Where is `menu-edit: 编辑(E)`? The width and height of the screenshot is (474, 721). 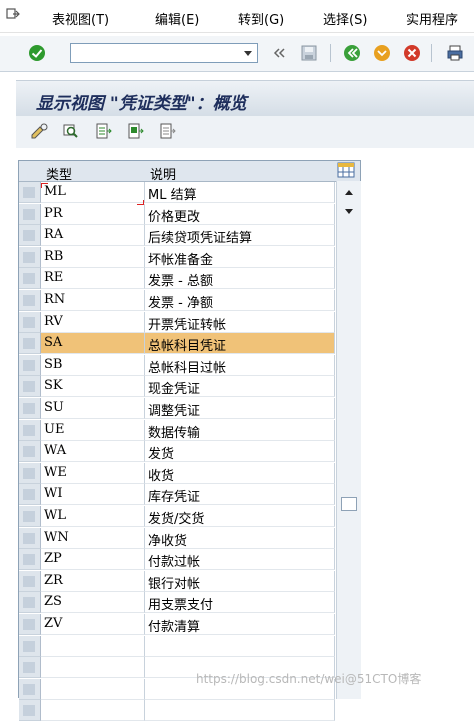
menu-edit: 编辑(E) is located at coordinates (177, 18).